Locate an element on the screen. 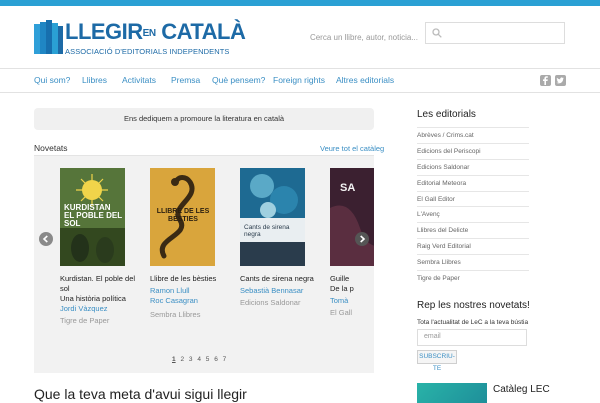 The image size is (600, 403). search-icon is located at coordinates (437, 33).